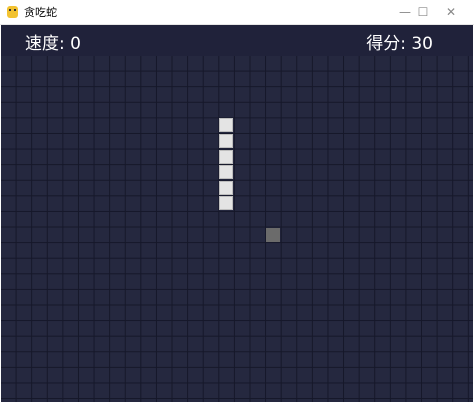 This screenshot has height=403, width=474. What do you see at coordinates (237, 12) in the screenshot?
I see `title-bar: 贪吃蛇 — ☐ ✕` at bounding box center [237, 12].